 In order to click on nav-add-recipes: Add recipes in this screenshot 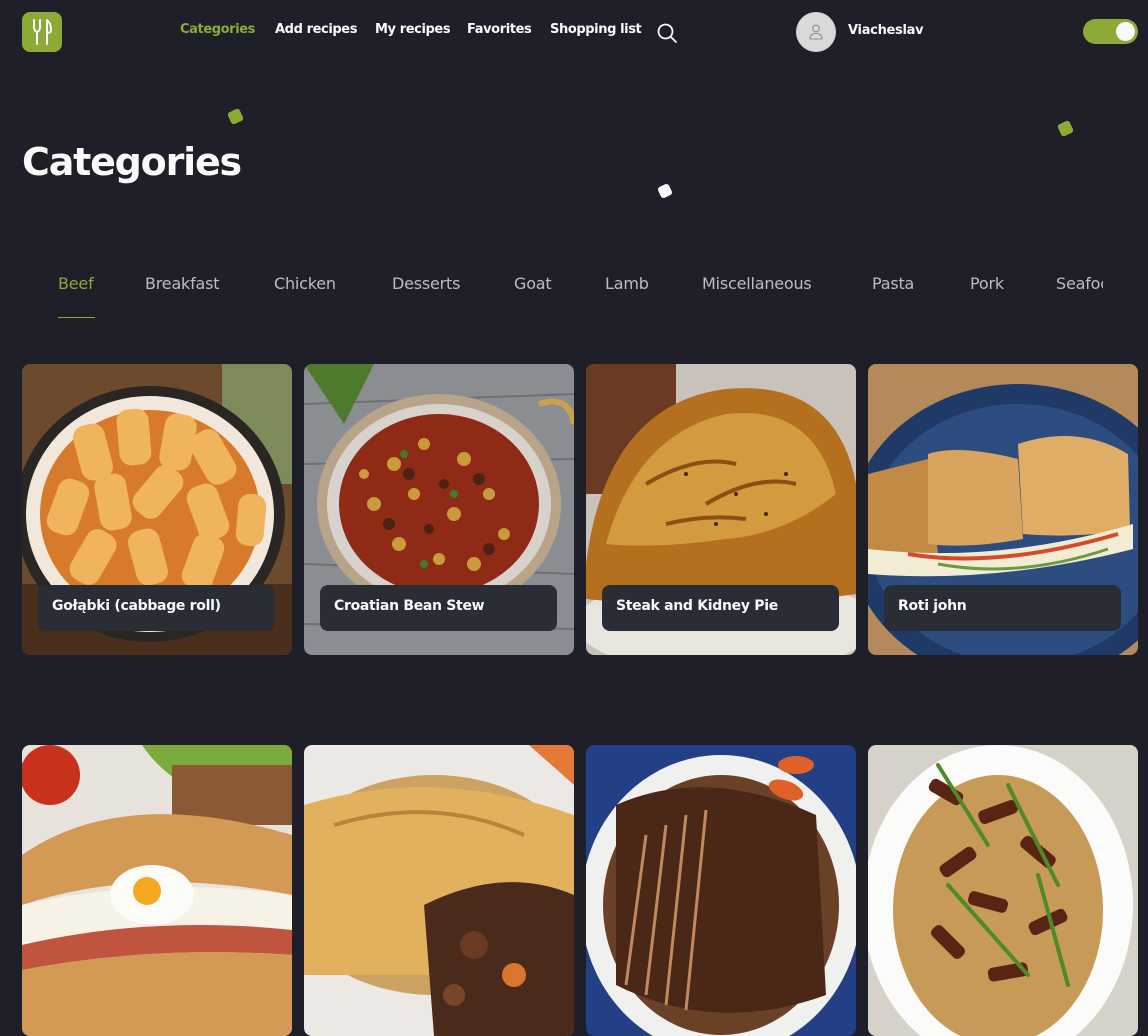, I will do `click(325, 29)`.